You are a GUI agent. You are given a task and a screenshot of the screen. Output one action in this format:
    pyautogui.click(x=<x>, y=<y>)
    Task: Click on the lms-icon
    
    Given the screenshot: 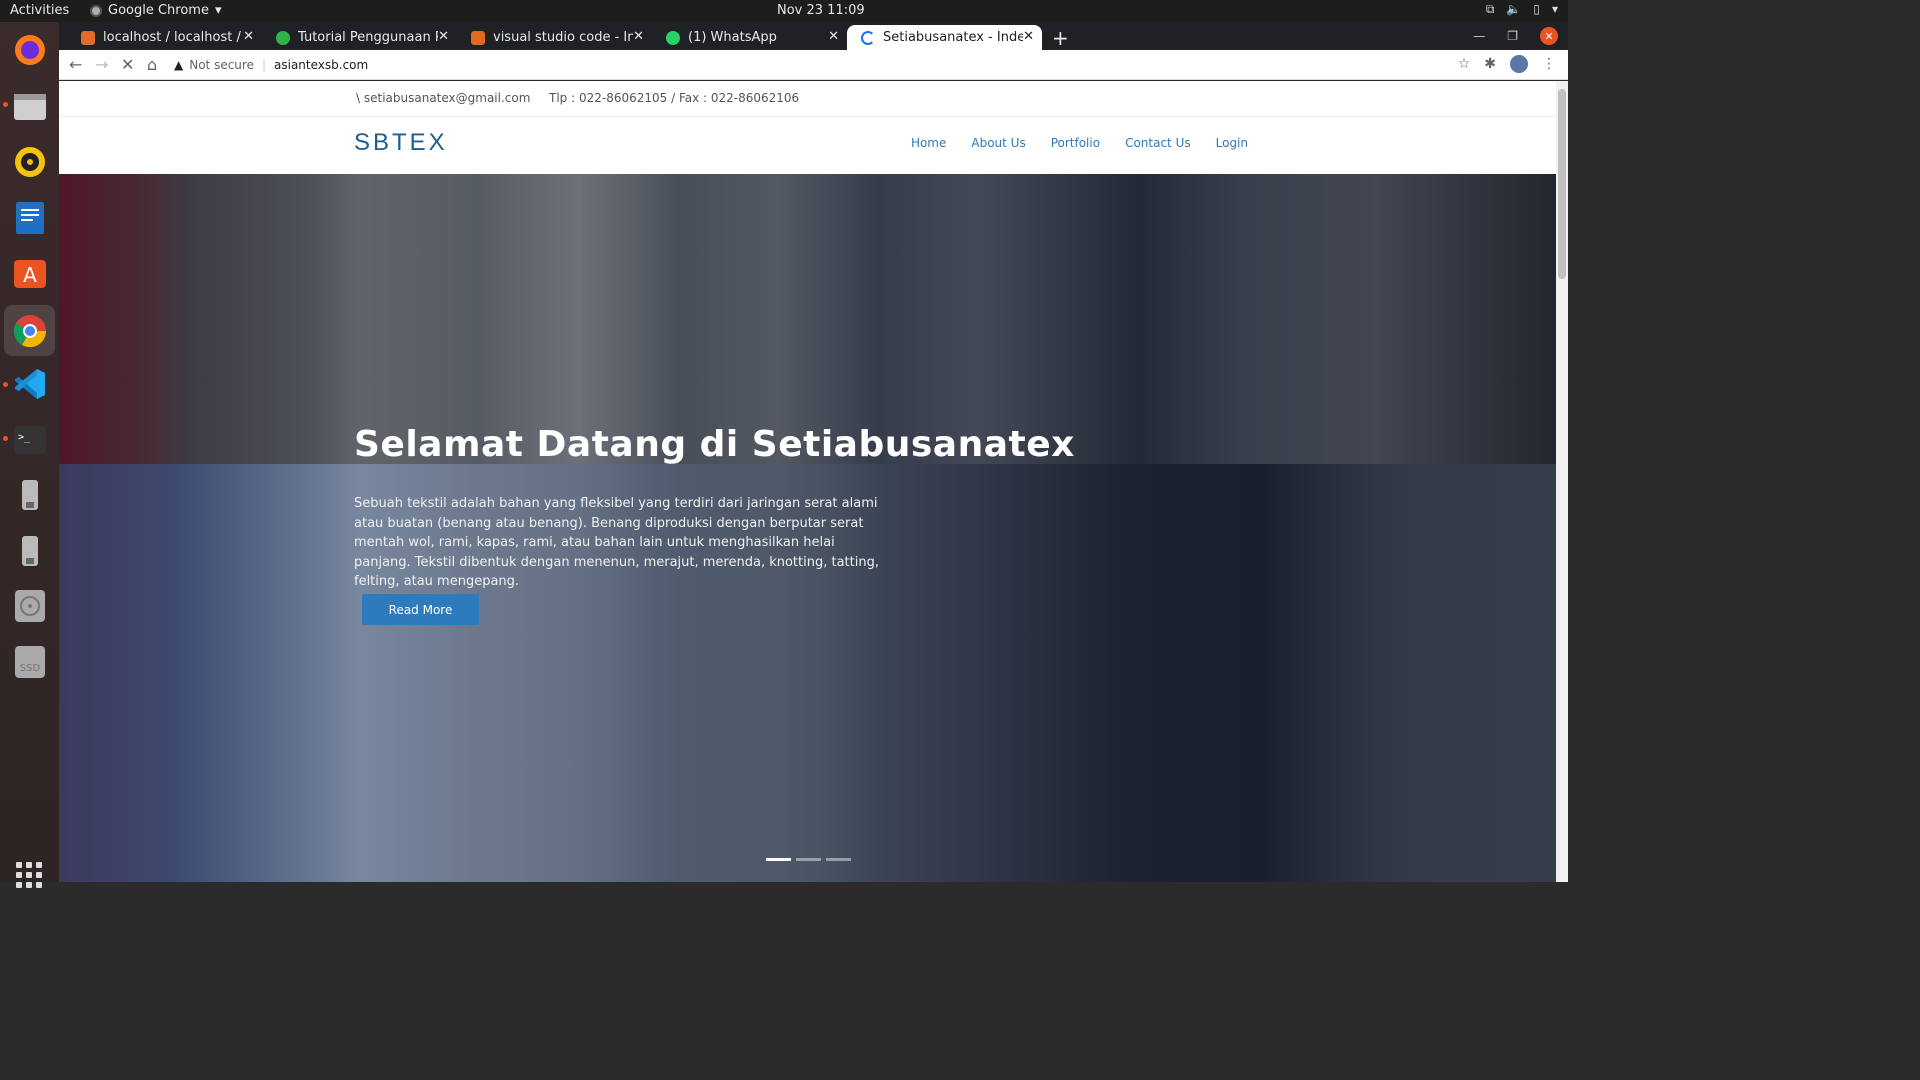 What is the action you would take?
    pyautogui.click(x=283, y=37)
    